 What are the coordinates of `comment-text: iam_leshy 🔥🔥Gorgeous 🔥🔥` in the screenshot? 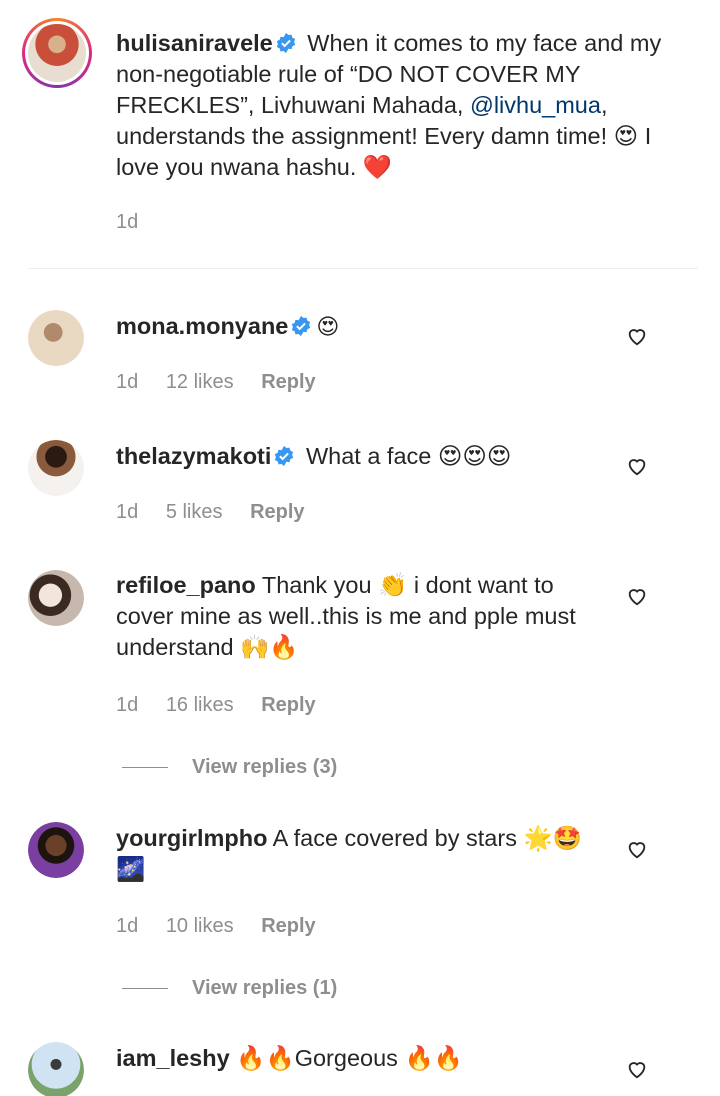 It's located at (361, 1058).